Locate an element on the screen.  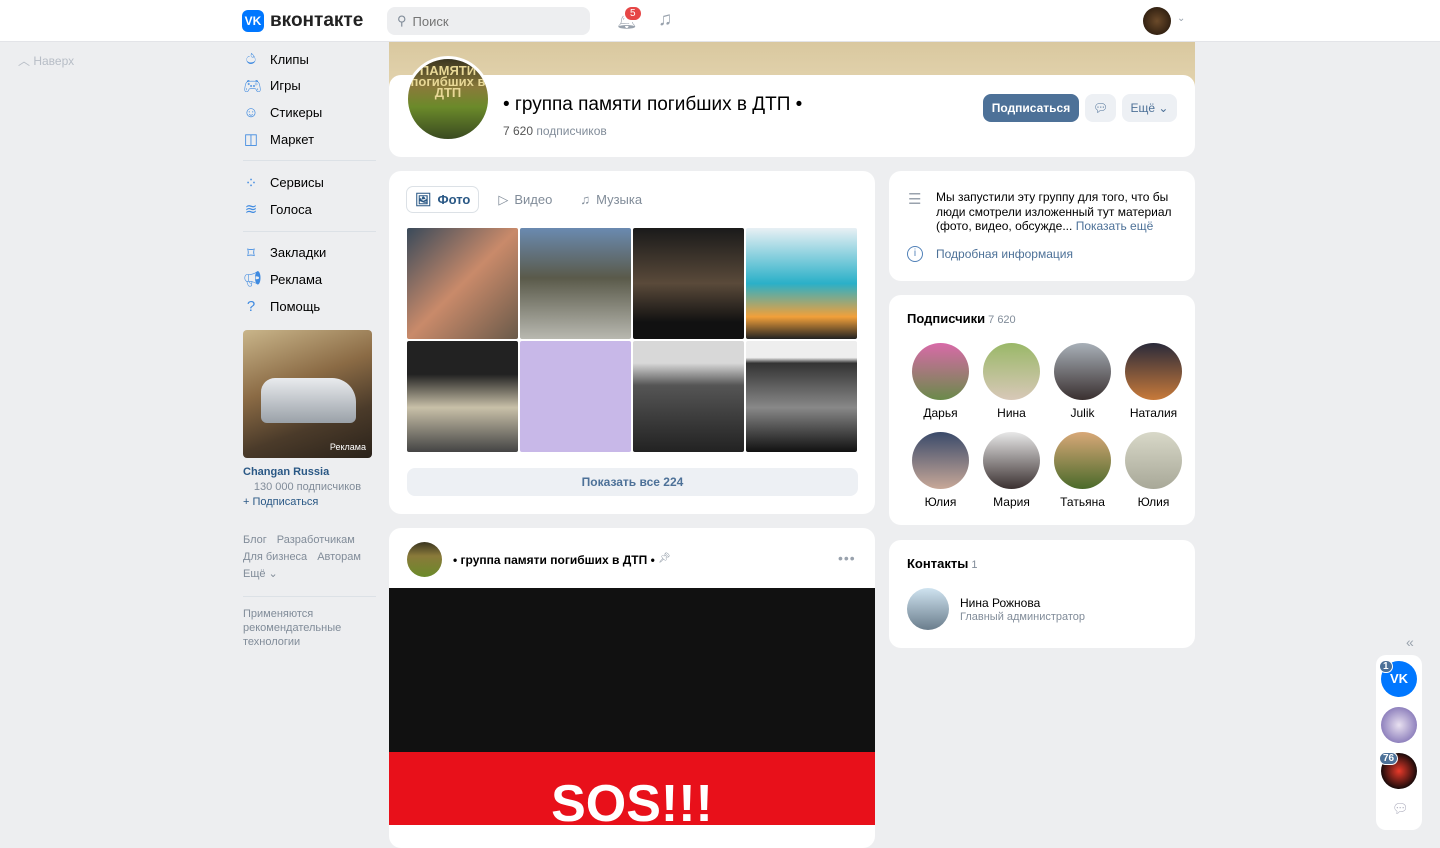
post-author: • группа памяти погибших в ДТП • is located at coordinates (554, 560).